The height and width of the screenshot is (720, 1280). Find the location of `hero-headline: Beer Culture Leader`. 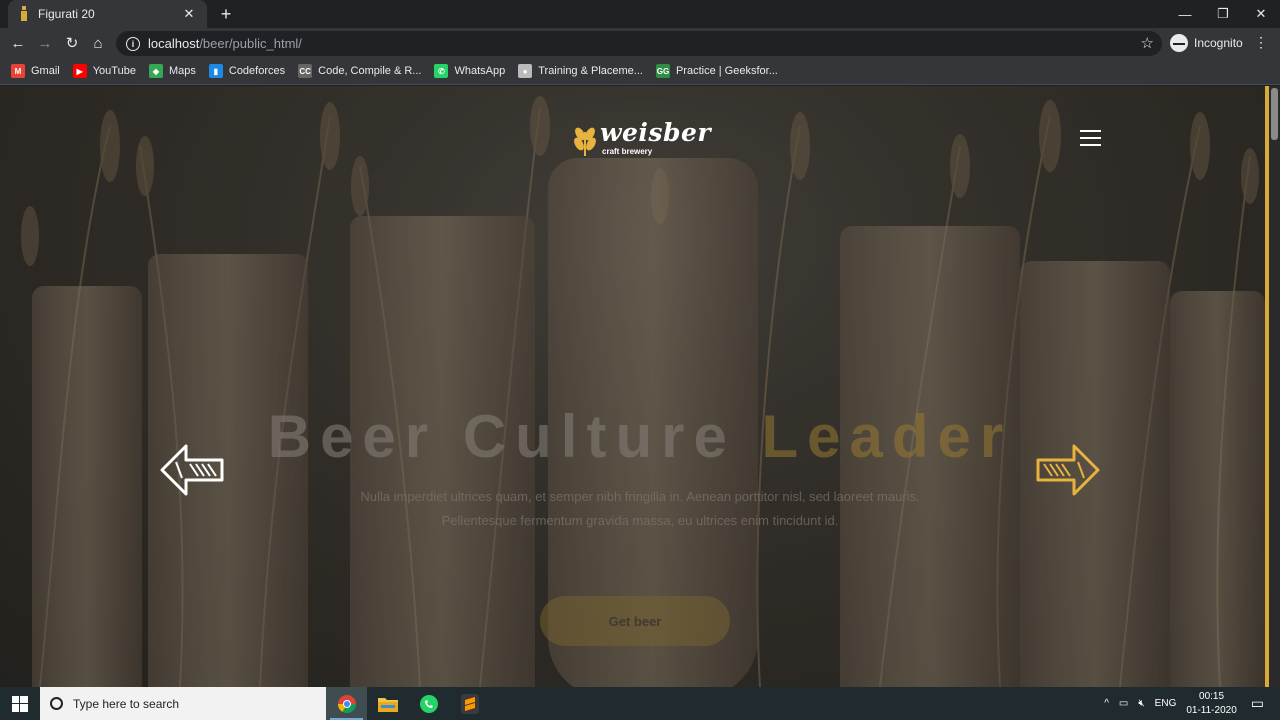

hero-headline: Beer Culture Leader is located at coordinates (640, 436).